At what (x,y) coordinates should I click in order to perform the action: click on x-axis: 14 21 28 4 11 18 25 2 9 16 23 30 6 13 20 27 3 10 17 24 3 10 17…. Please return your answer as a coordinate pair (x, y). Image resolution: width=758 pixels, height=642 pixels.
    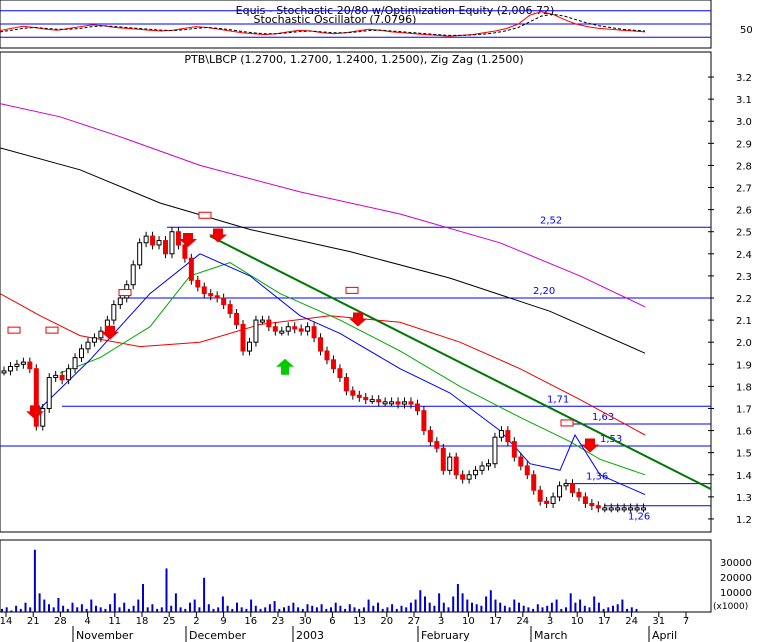
    Looking at the image, I should click on (344, 627).